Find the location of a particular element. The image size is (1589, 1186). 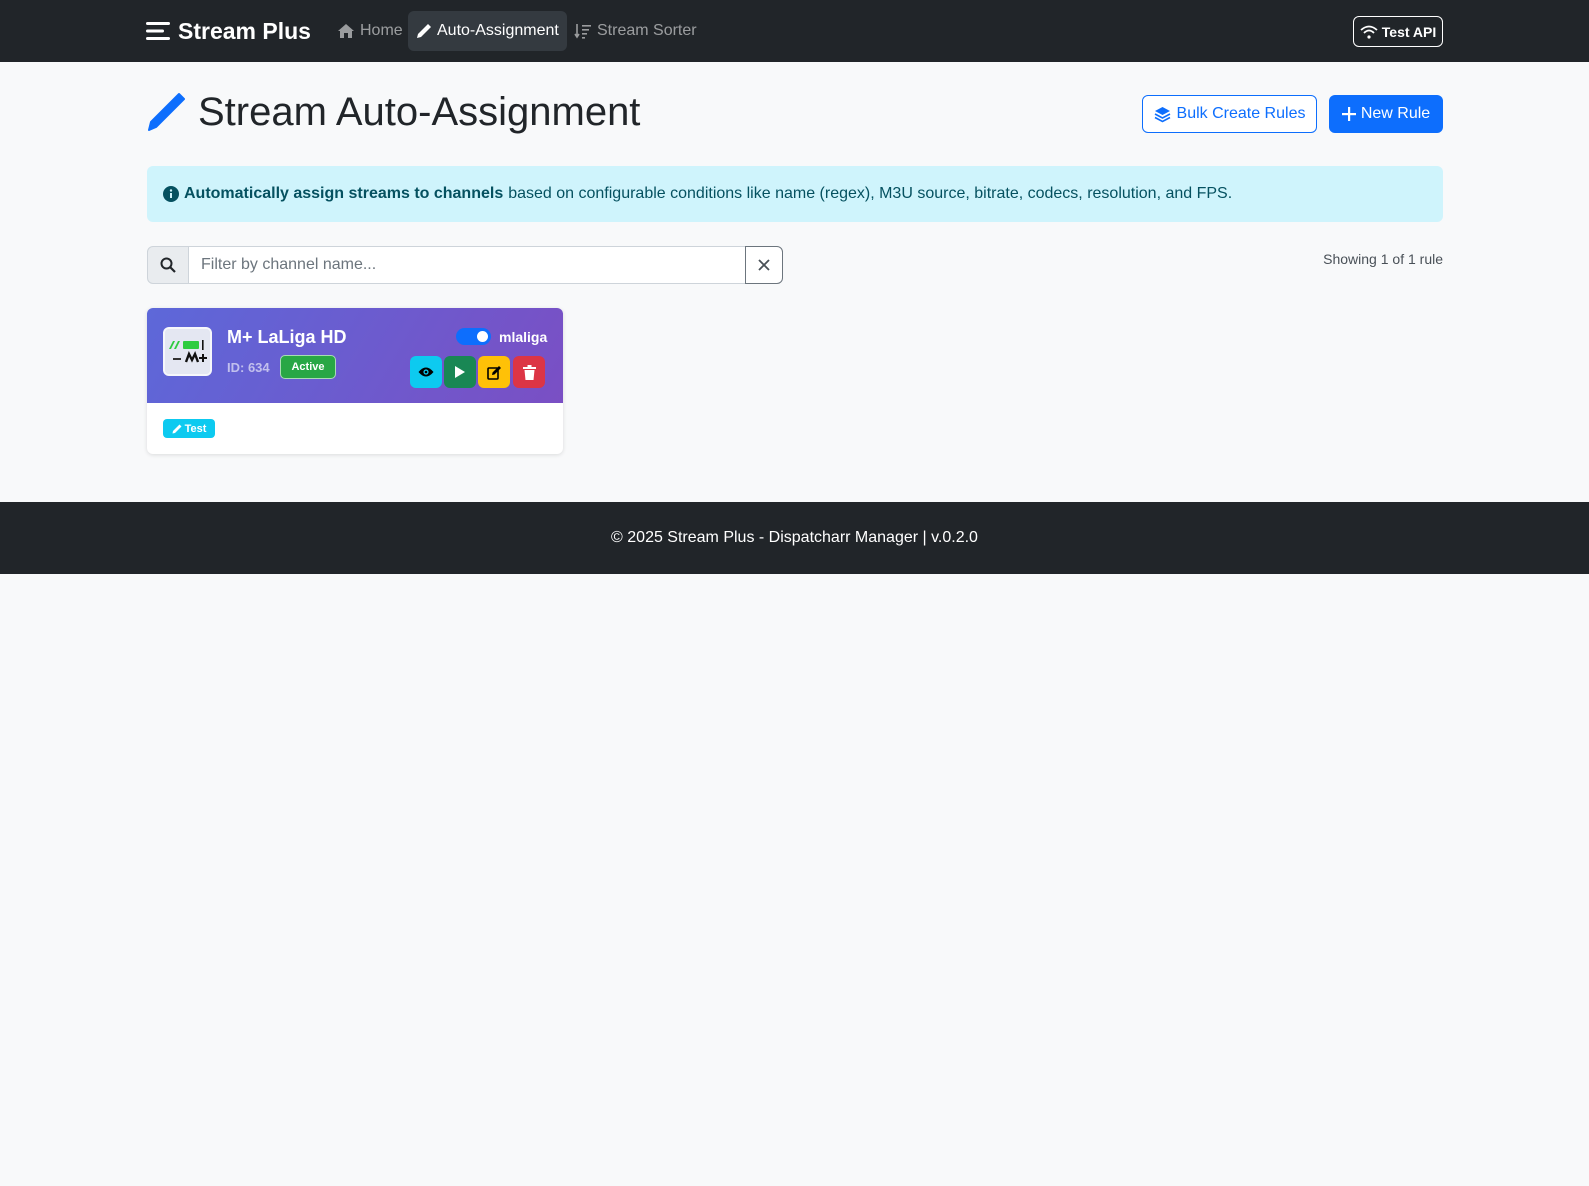

home-icon is located at coordinates (346, 31).